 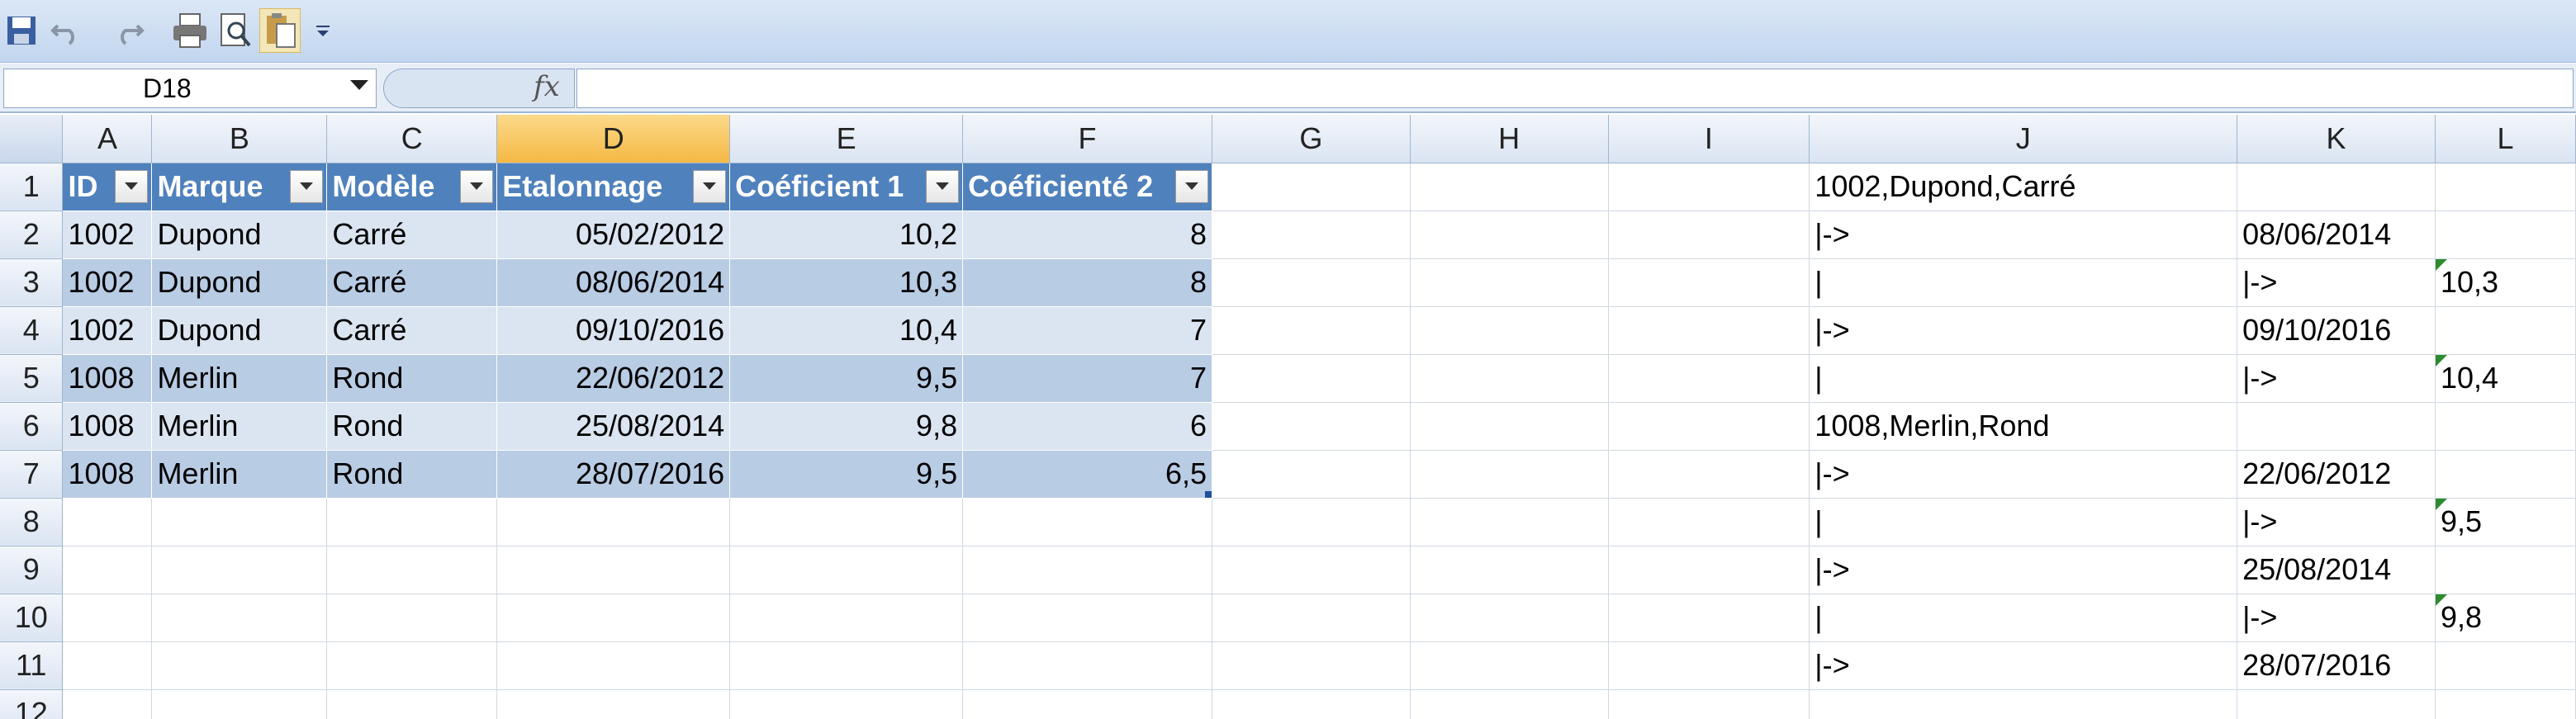 What do you see at coordinates (1709, 618) in the screenshot?
I see `cell-i10` at bounding box center [1709, 618].